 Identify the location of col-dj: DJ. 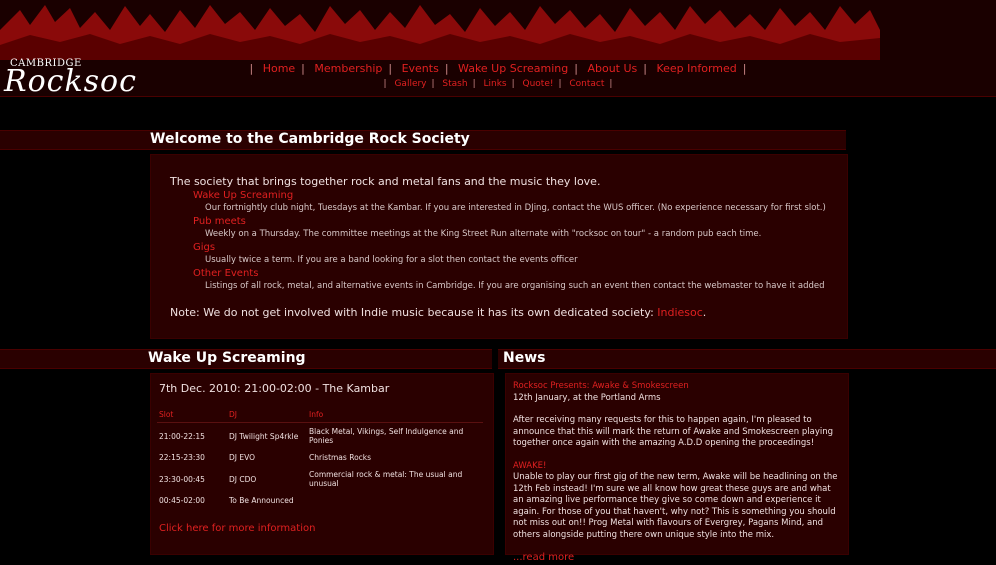
(267, 415).